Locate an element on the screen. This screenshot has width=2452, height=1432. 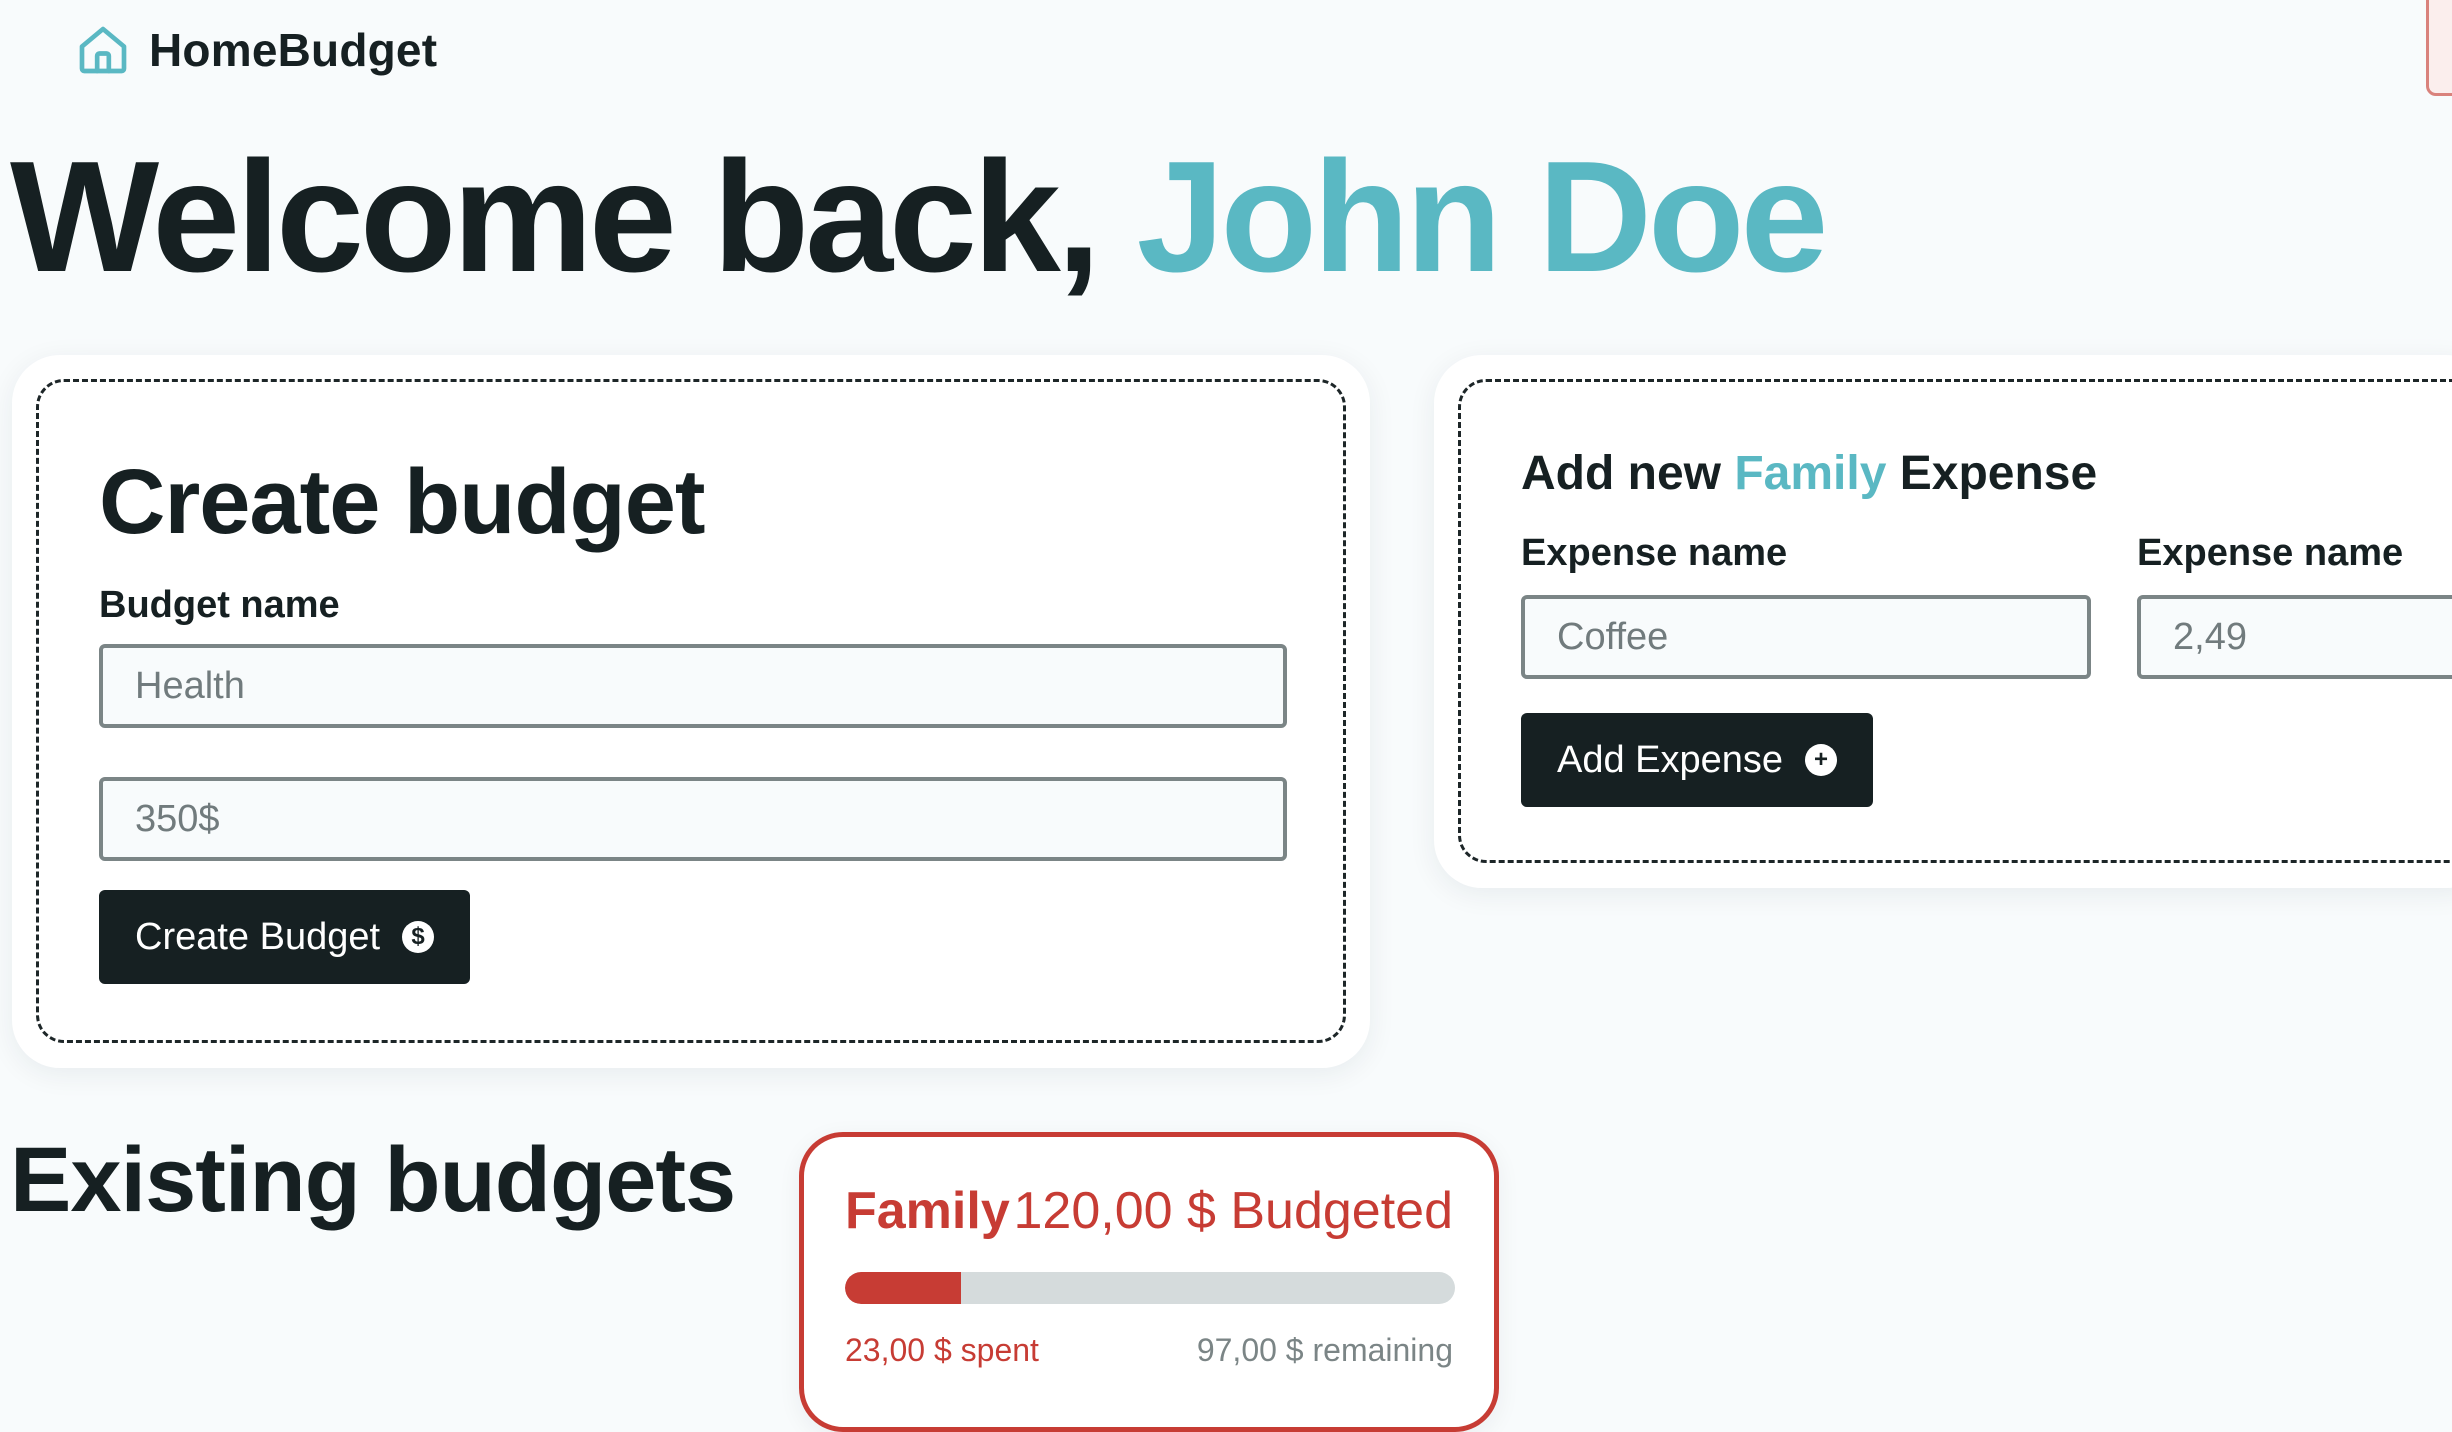
plus-icon: + is located at coordinates (1821, 760).